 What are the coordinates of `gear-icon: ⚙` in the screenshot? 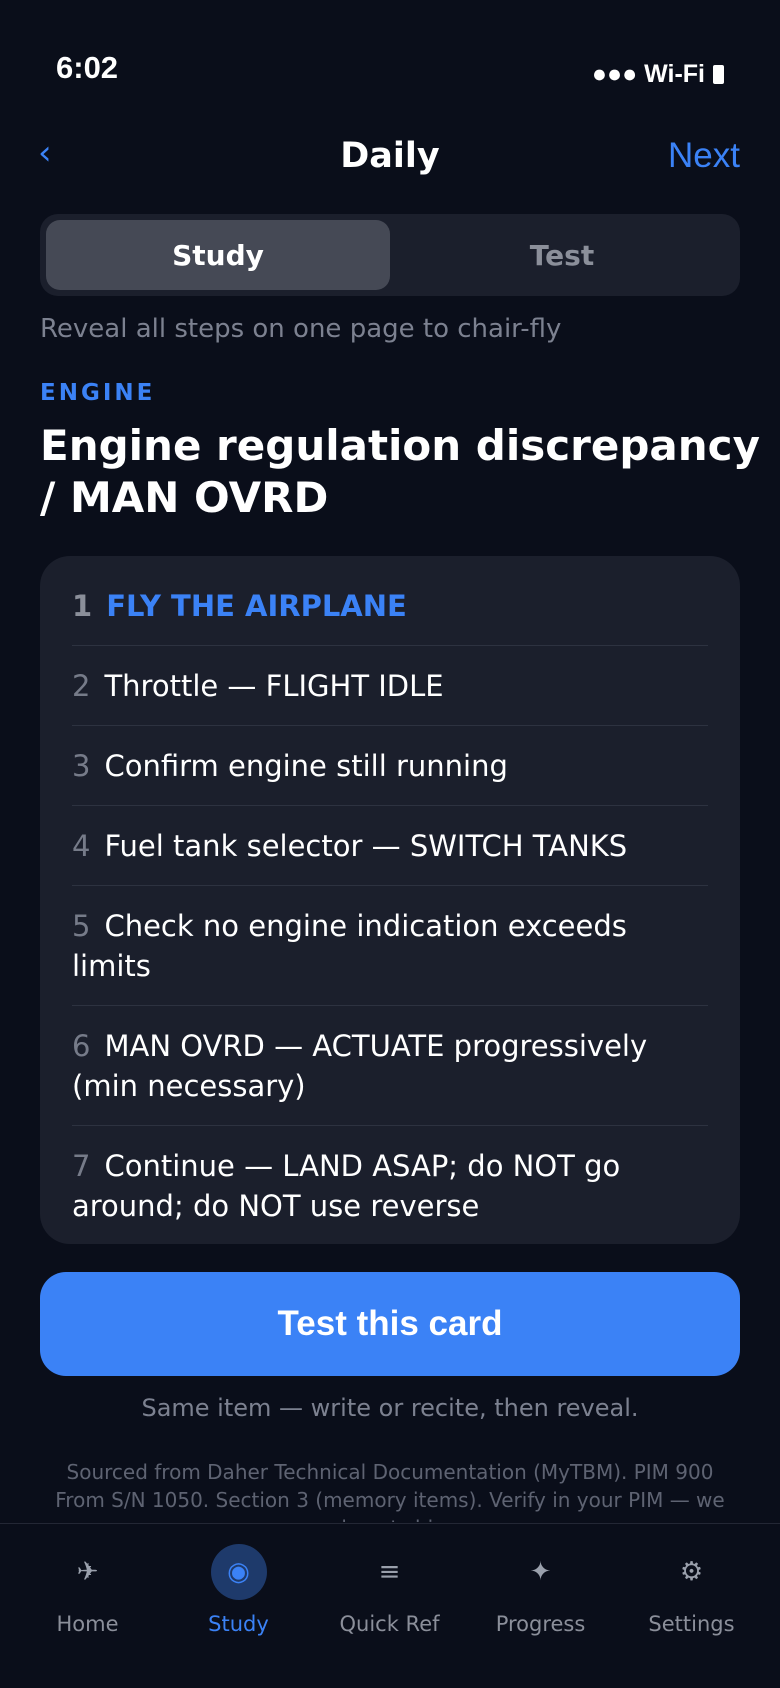 It's located at (691, 1572).